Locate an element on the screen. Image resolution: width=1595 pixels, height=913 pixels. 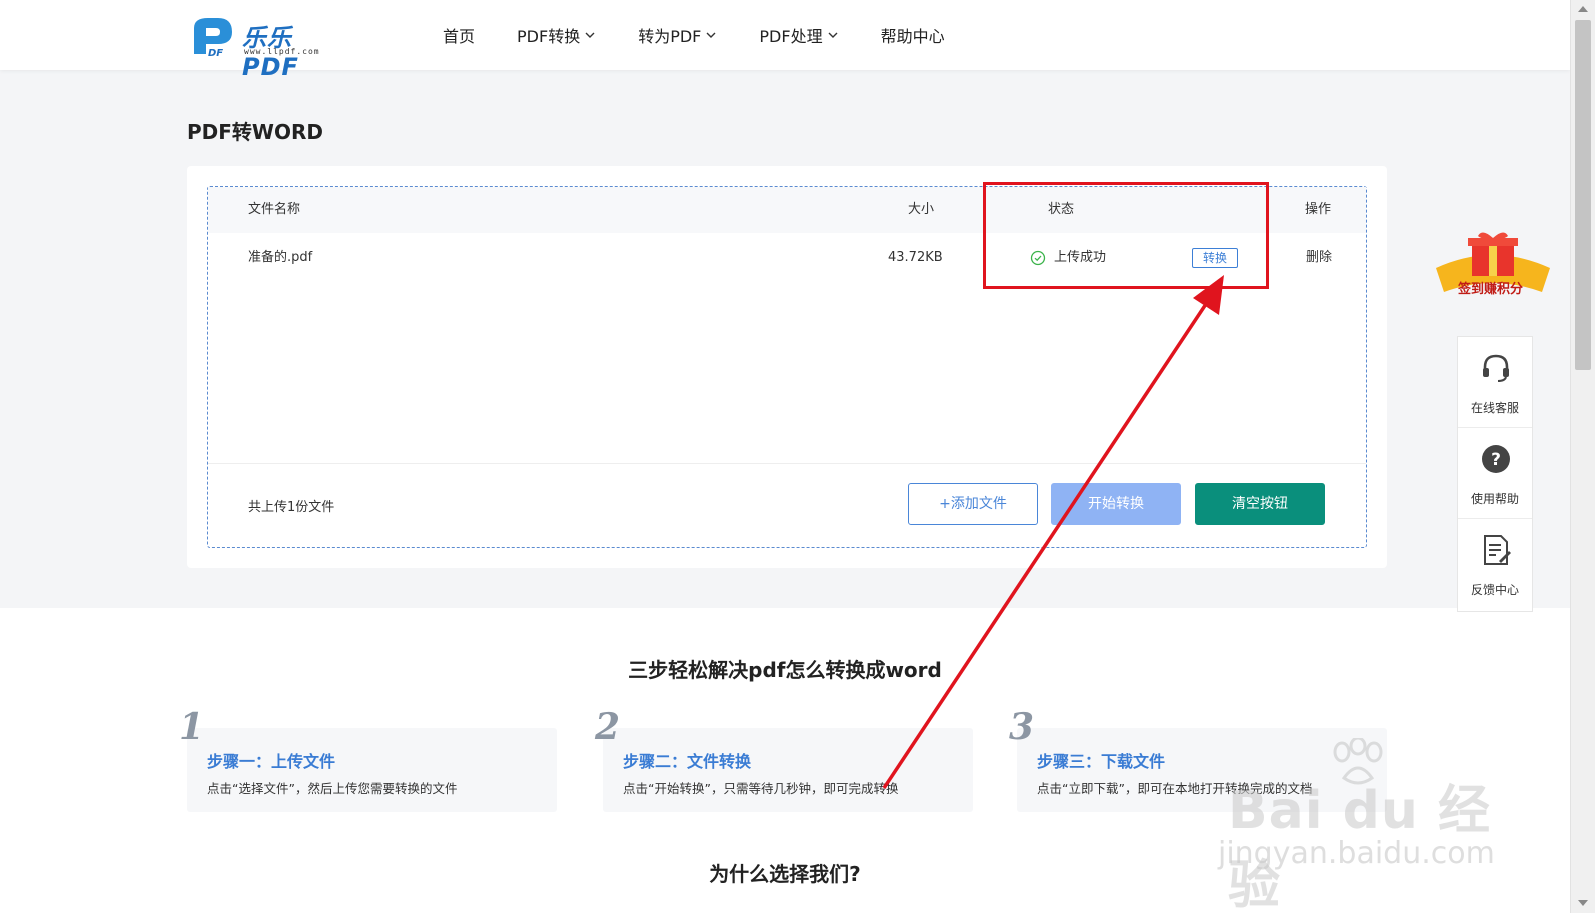
nav-pdf-process: PDF处理 is located at coordinates (798, 35).